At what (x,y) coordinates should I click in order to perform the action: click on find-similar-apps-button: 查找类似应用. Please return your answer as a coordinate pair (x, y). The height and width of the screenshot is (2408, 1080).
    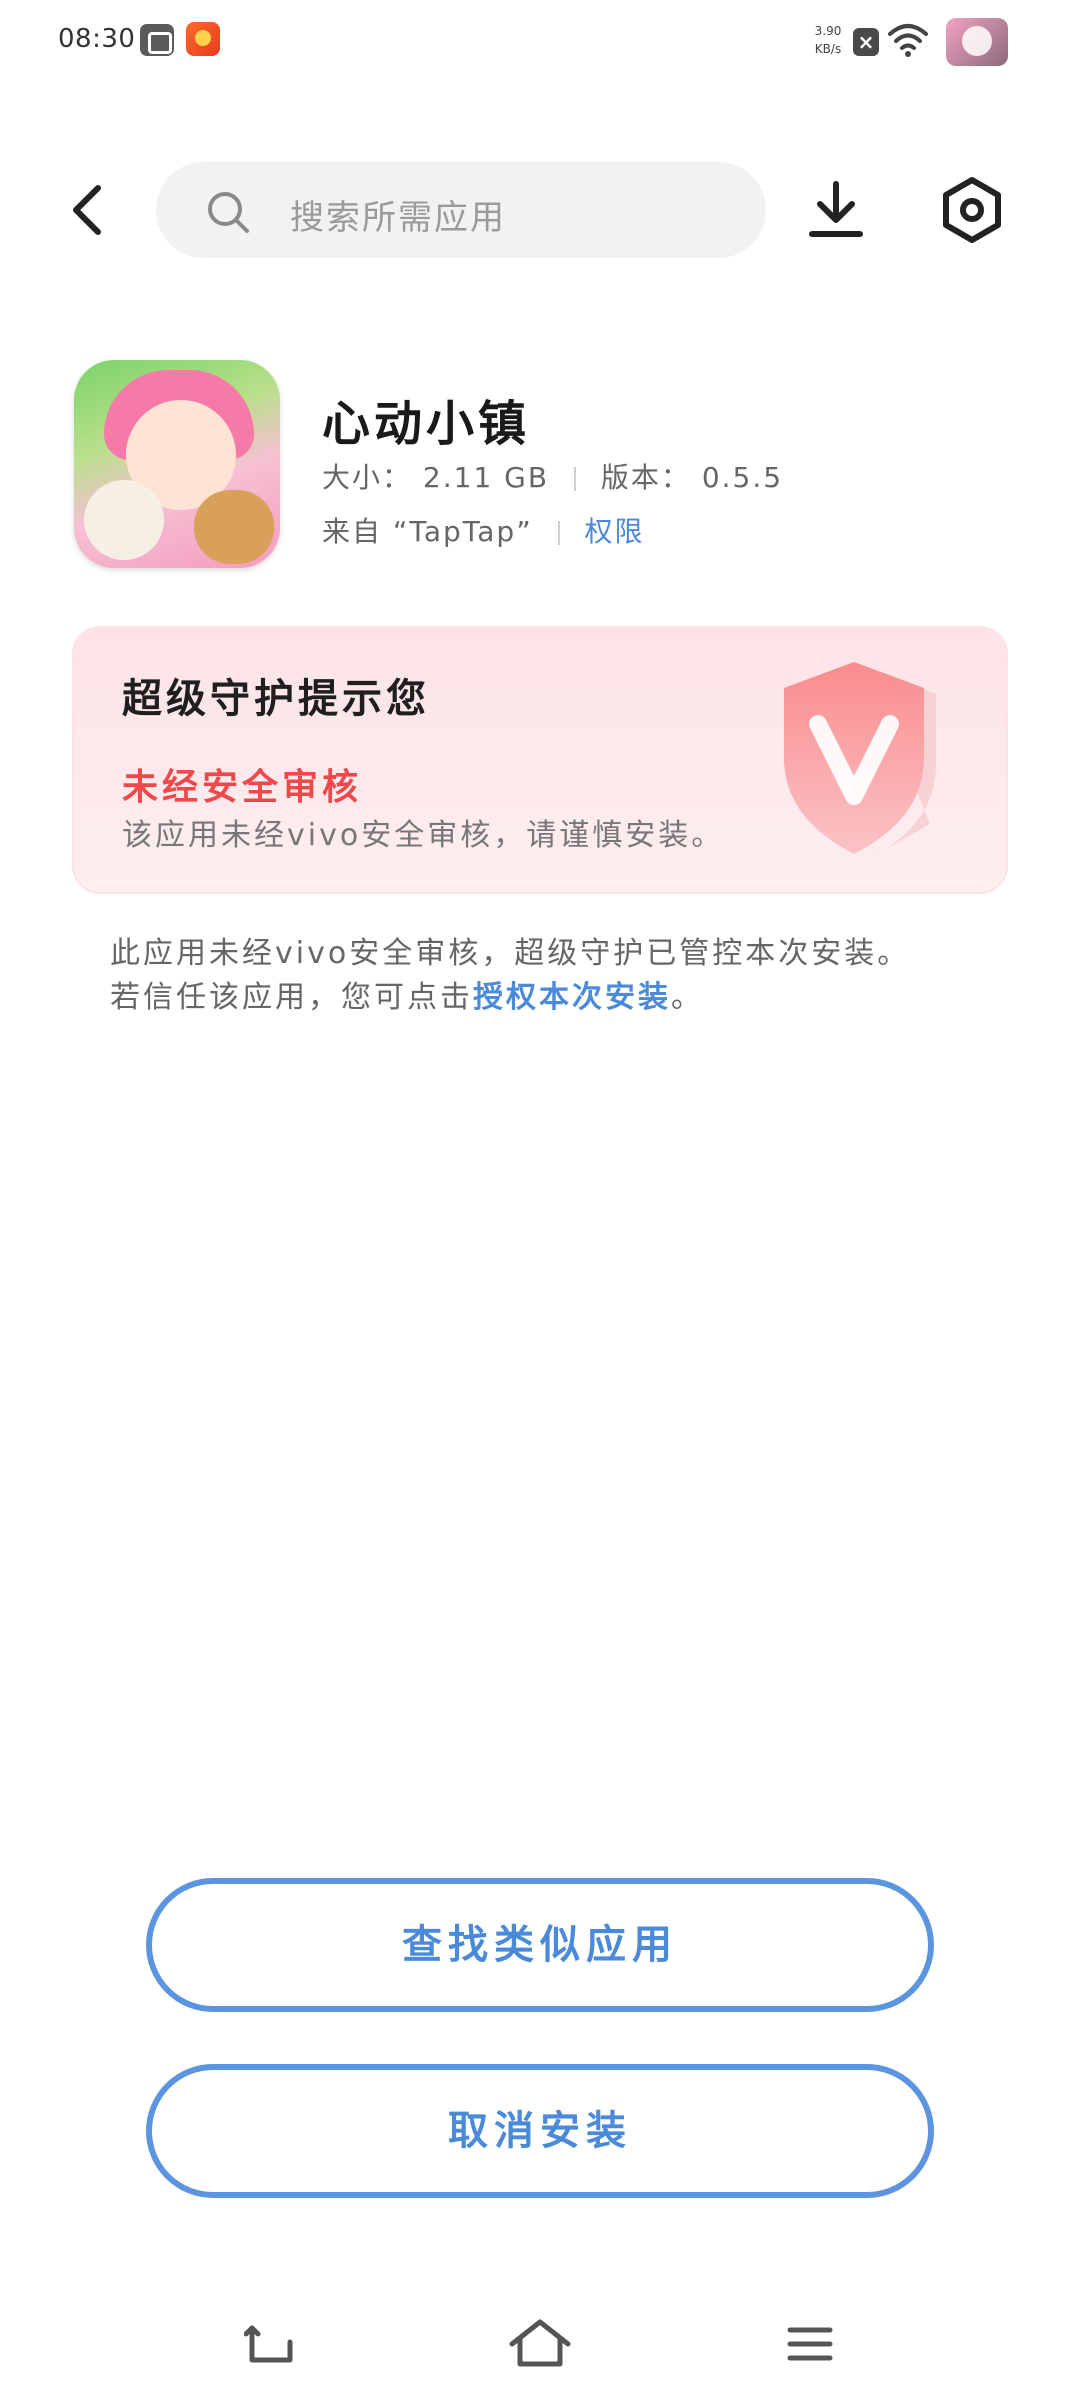
    Looking at the image, I should click on (540, 1945).